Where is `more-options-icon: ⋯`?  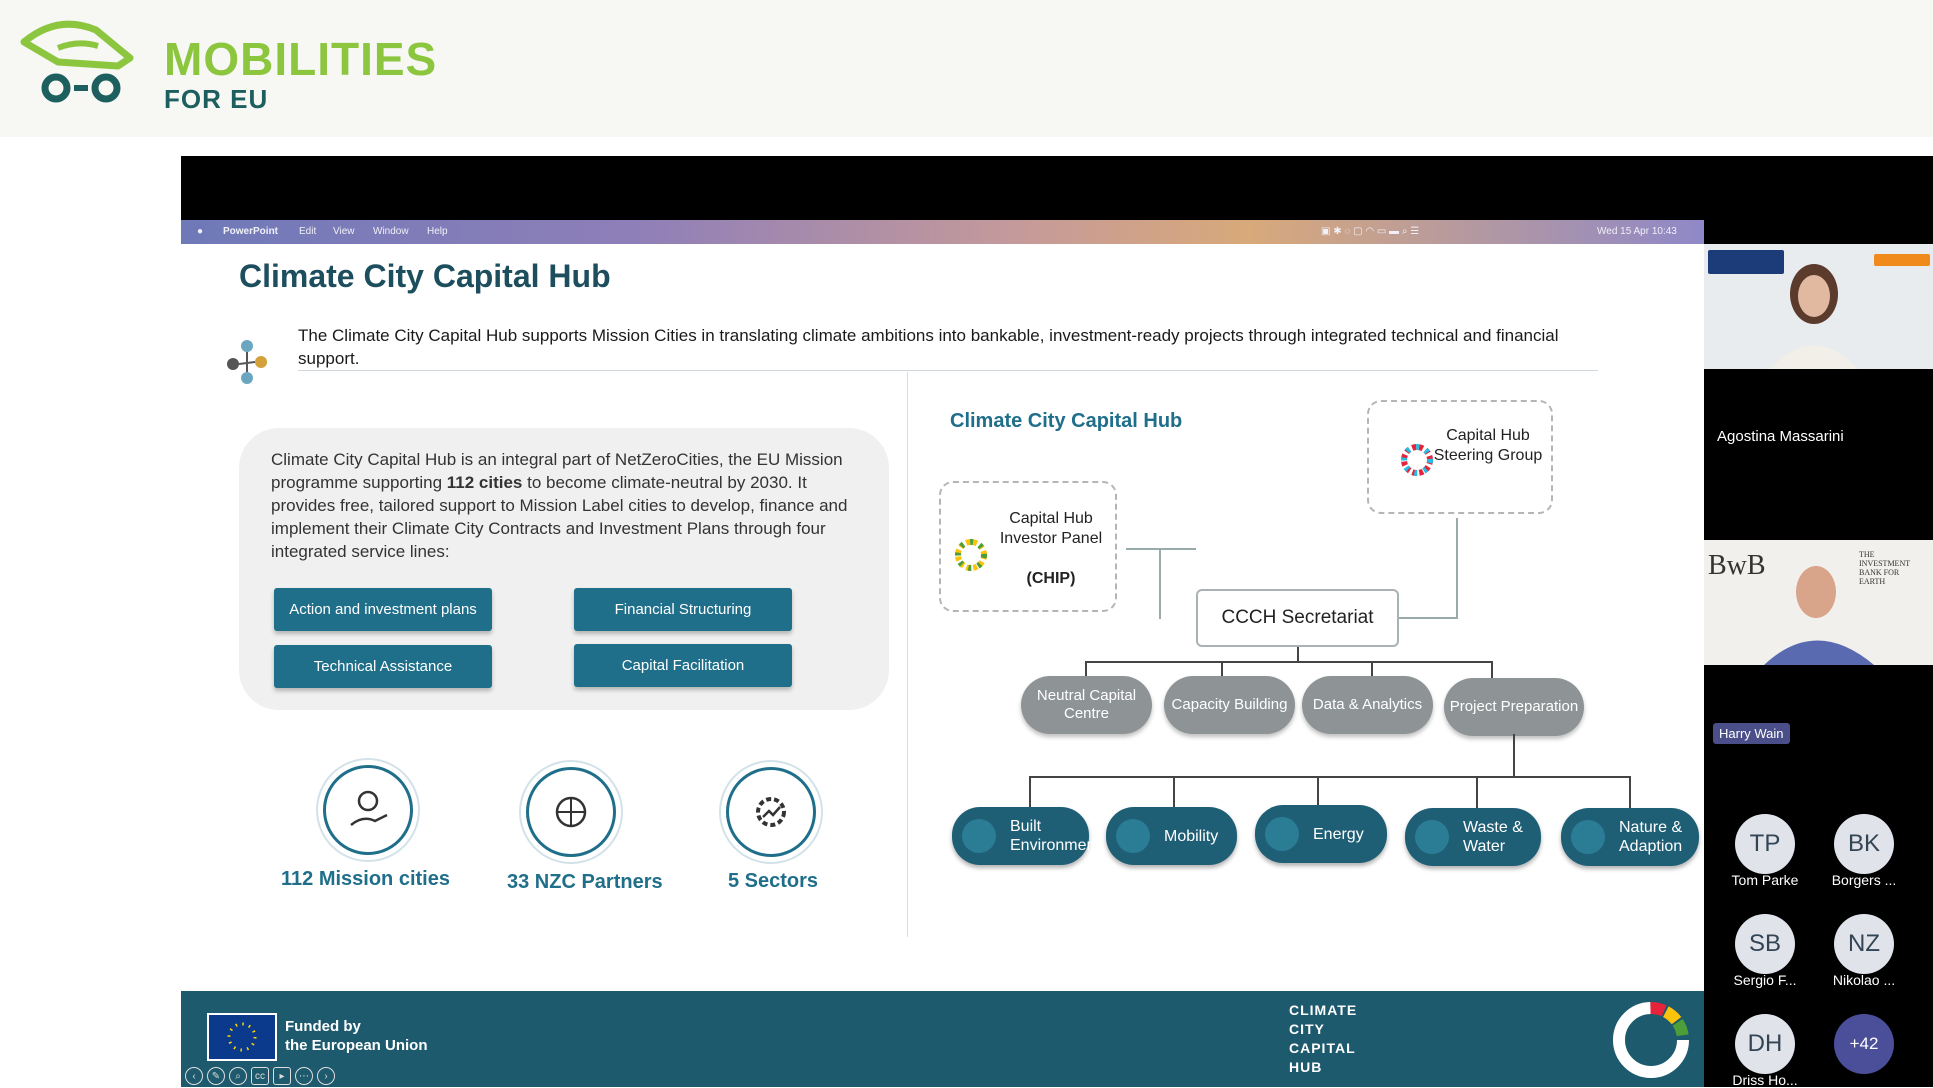
more-options-icon: ⋯ is located at coordinates (304, 1076).